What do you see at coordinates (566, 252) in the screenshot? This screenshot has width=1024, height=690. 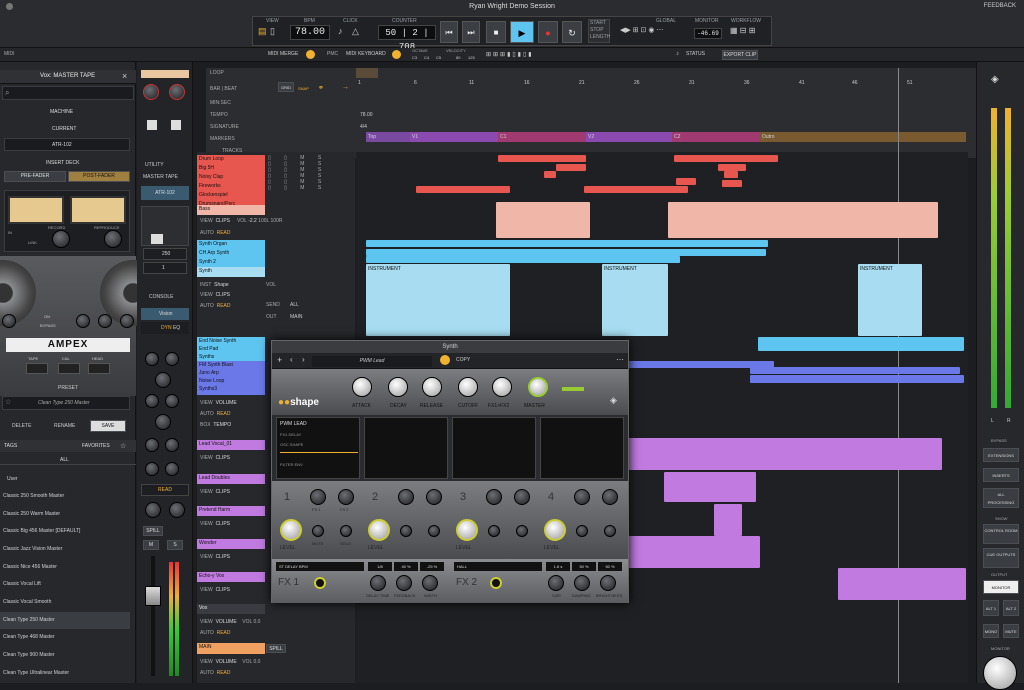 I see `clip-ch-arp` at bounding box center [566, 252].